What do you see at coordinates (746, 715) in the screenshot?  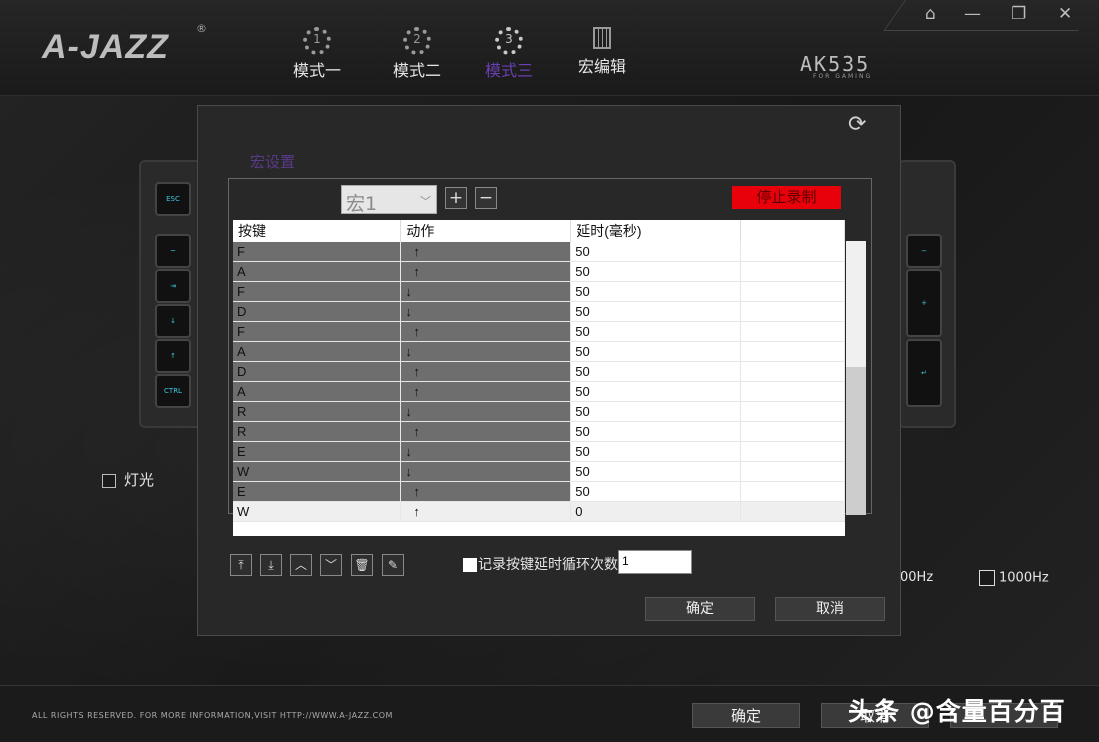 I see `footer-ok-button: 确定` at bounding box center [746, 715].